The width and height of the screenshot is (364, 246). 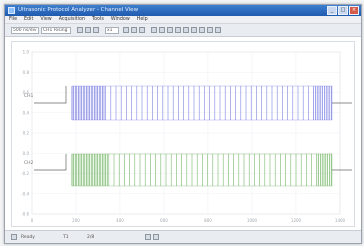 I want to click on settings-icon, so click(x=194, y=30).